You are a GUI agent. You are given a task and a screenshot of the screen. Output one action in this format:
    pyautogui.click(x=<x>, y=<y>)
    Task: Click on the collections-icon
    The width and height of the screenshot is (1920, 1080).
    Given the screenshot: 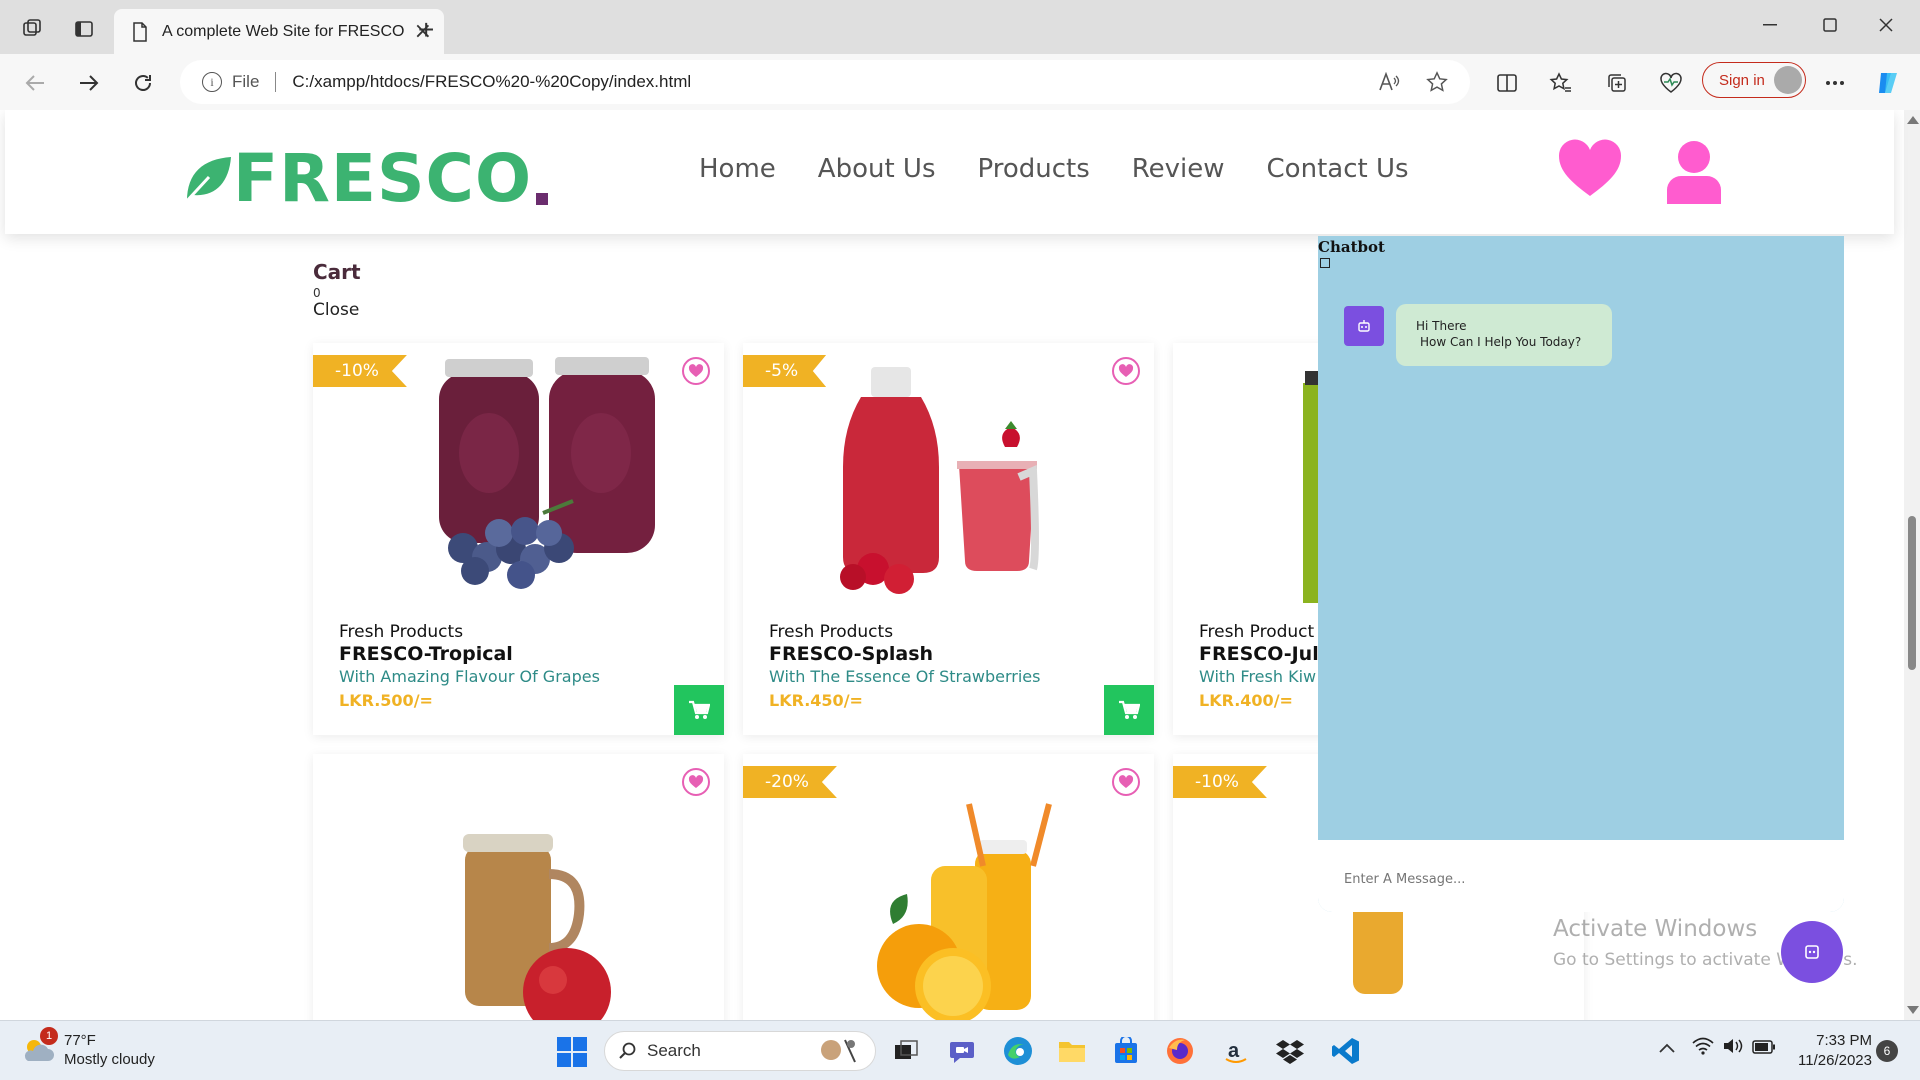 What is the action you would take?
    pyautogui.click(x=1617, y=83)
    